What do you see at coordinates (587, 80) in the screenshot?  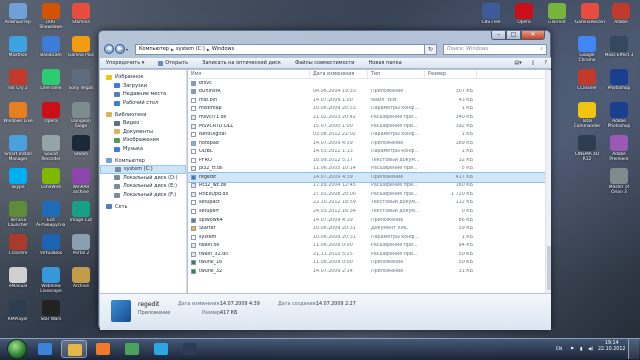 I see `desktop-icon: CCleaner` at bounding box center [587, 80].